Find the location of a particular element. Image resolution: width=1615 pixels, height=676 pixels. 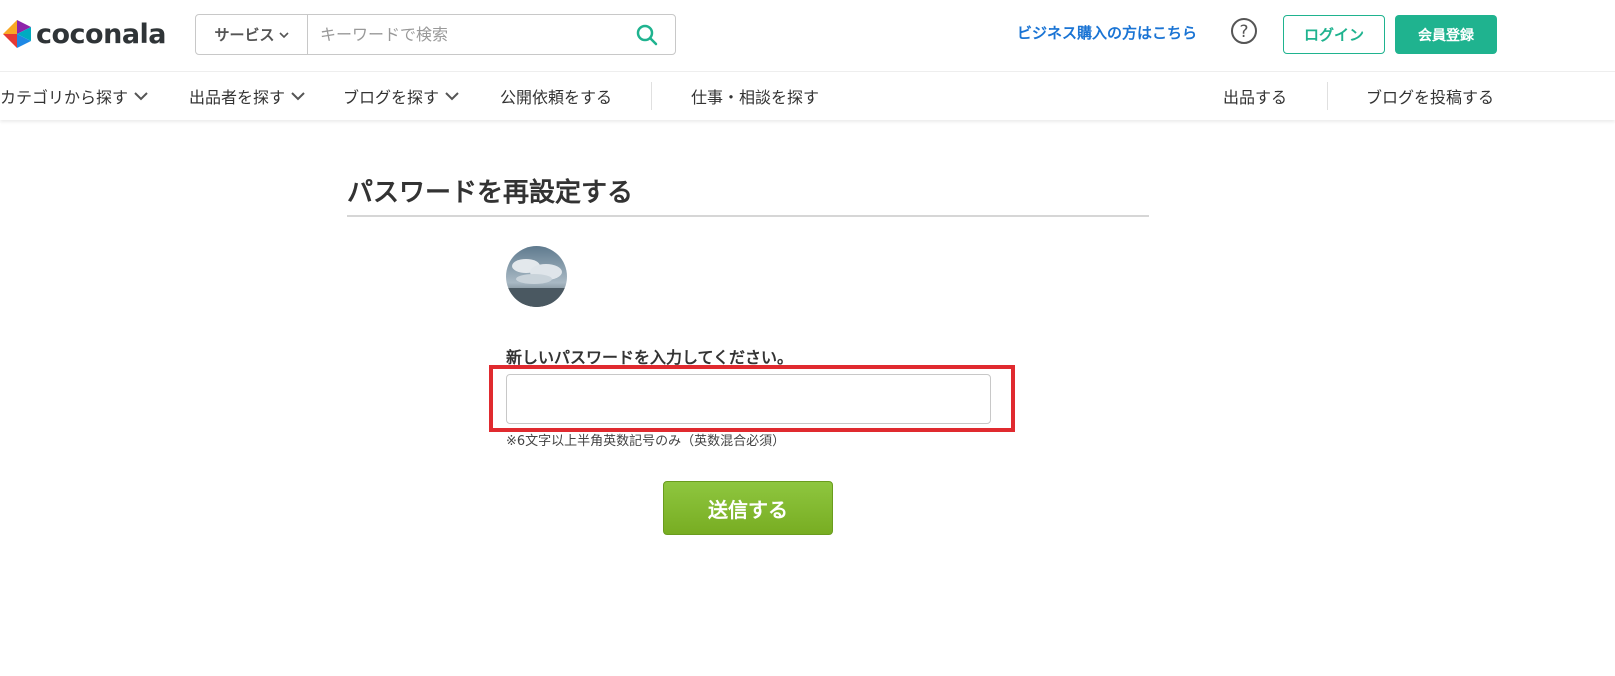

nav-item-find-jobs: 仕事・相談を探す is located at coordinates (755, 96).